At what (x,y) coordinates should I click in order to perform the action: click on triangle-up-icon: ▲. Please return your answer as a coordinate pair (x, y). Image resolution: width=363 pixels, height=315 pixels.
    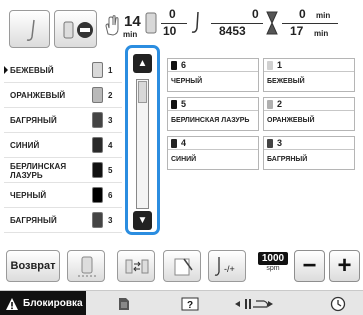
    Looking at the image, I should click on (142, 63).